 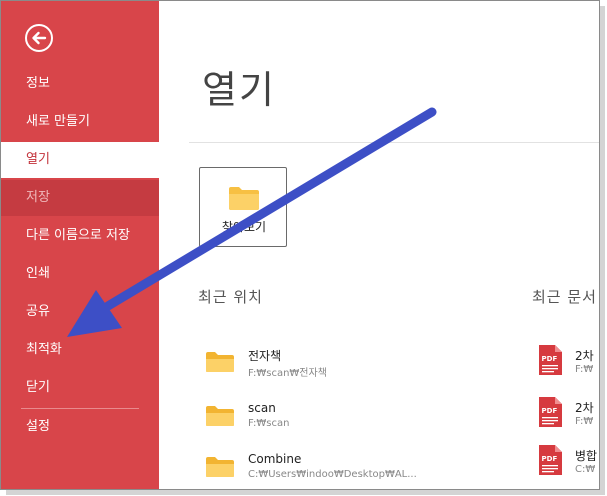 I want to click on menu-open: 열기, so click(x=80, y=160).